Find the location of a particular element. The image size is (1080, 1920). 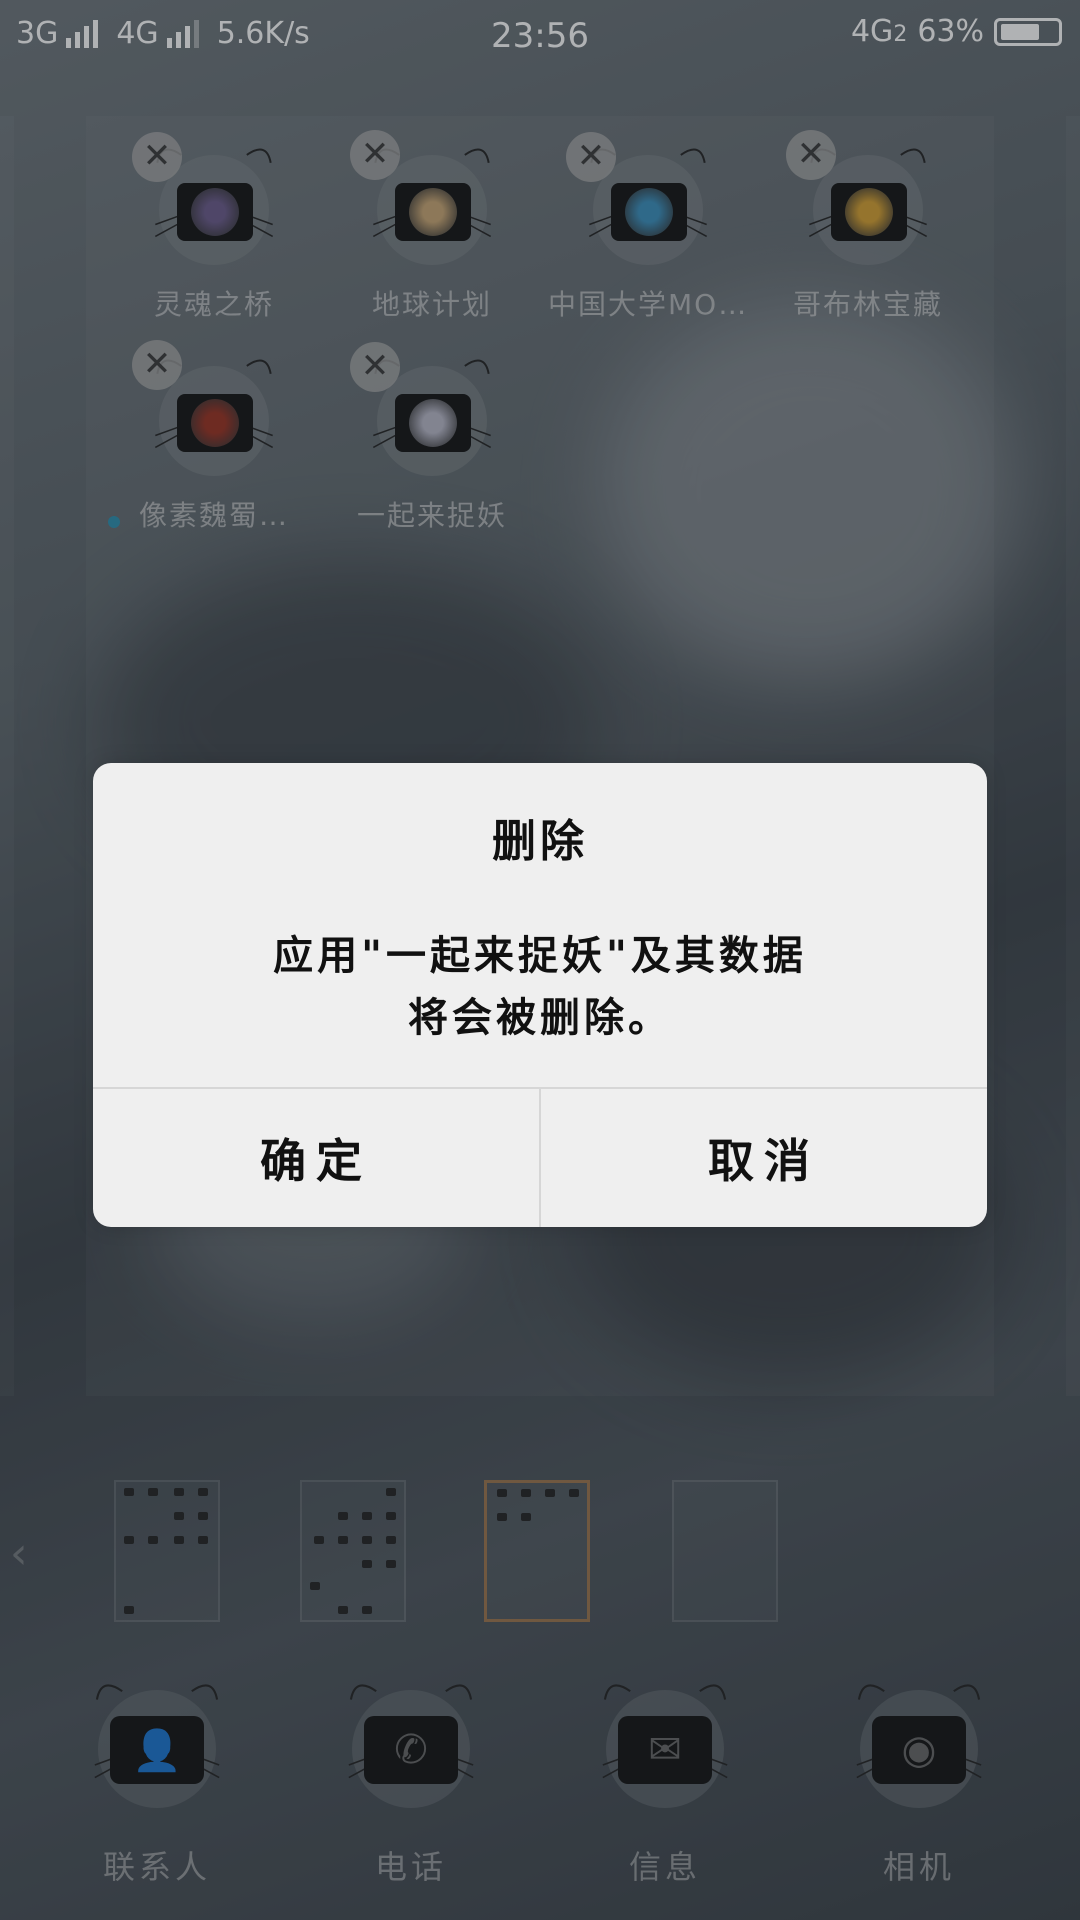

dialog-title: 删除 is located at coordinates (540, 841).